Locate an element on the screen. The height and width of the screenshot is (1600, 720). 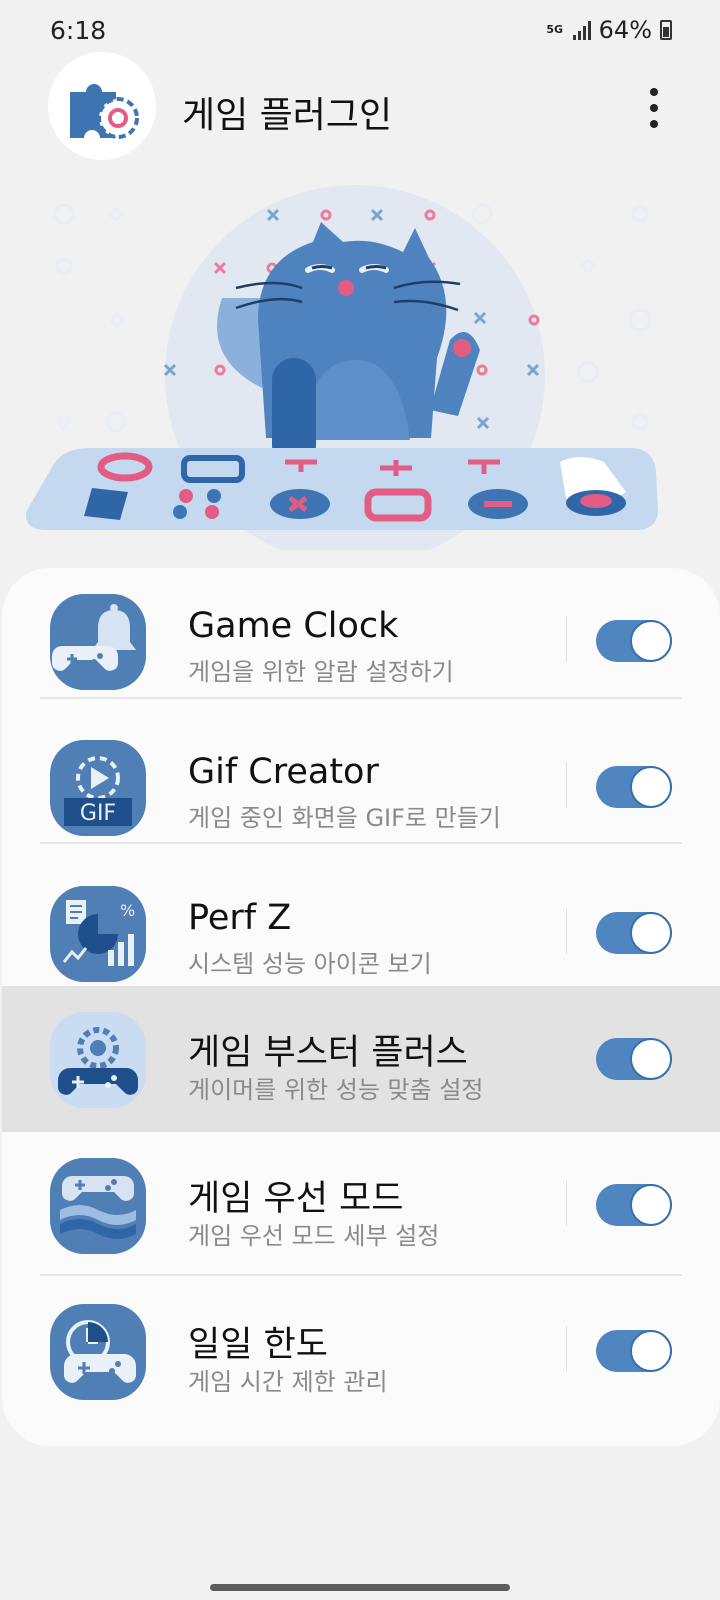
plugin-row-game-booster-plus: 게임 부스터 플러스 게이머를 위한 성능 맞춤 설정 is located at coordinates (361, 1059).